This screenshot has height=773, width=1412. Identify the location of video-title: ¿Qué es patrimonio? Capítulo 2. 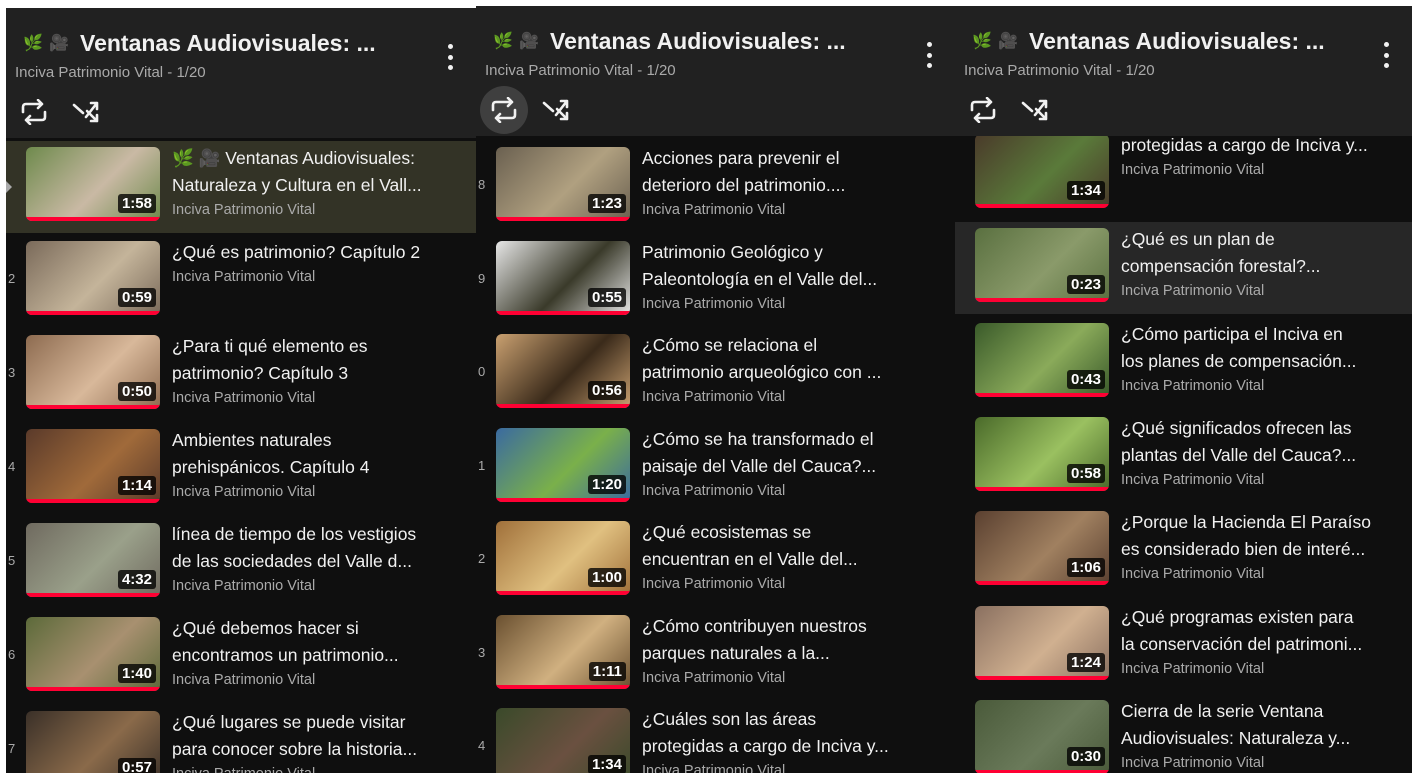
(320, 252).